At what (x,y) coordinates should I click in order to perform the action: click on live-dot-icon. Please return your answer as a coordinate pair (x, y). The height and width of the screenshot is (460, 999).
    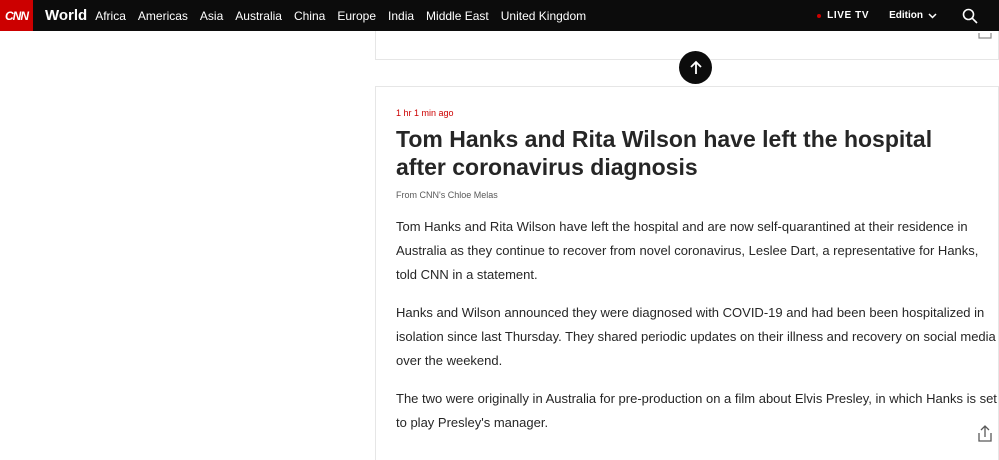
    Looking at the image, I should click on (819, 15).